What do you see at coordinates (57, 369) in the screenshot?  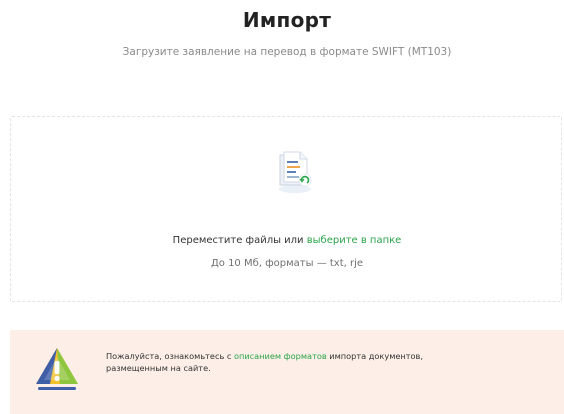 I see `warning-icon` at bounding box center [57, 369].